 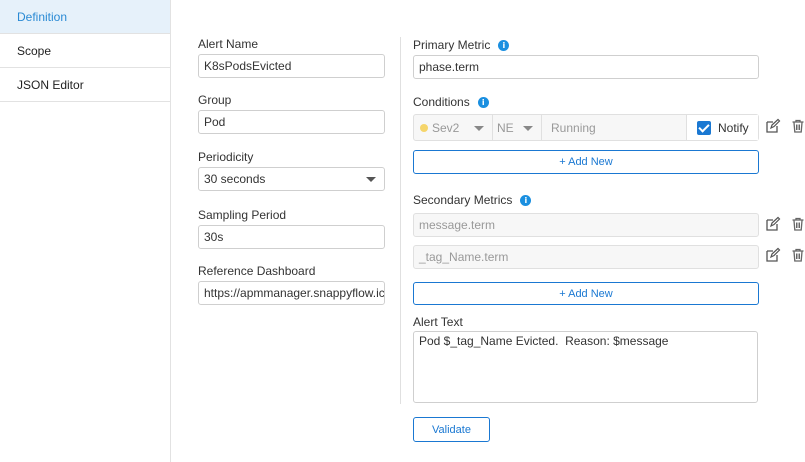 What do you see at coordinates (517, 127) in the screenshot?
I see `operator-select: NE` at bounding box center [517, 127].